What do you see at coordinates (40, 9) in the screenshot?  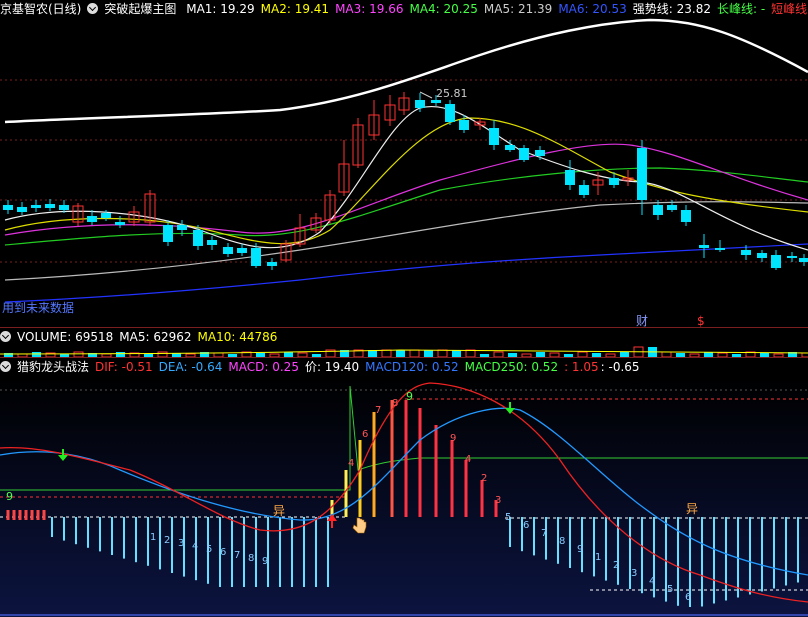 I see `stock-title: 京基智农(日线)` at bounding box center [40, 9].